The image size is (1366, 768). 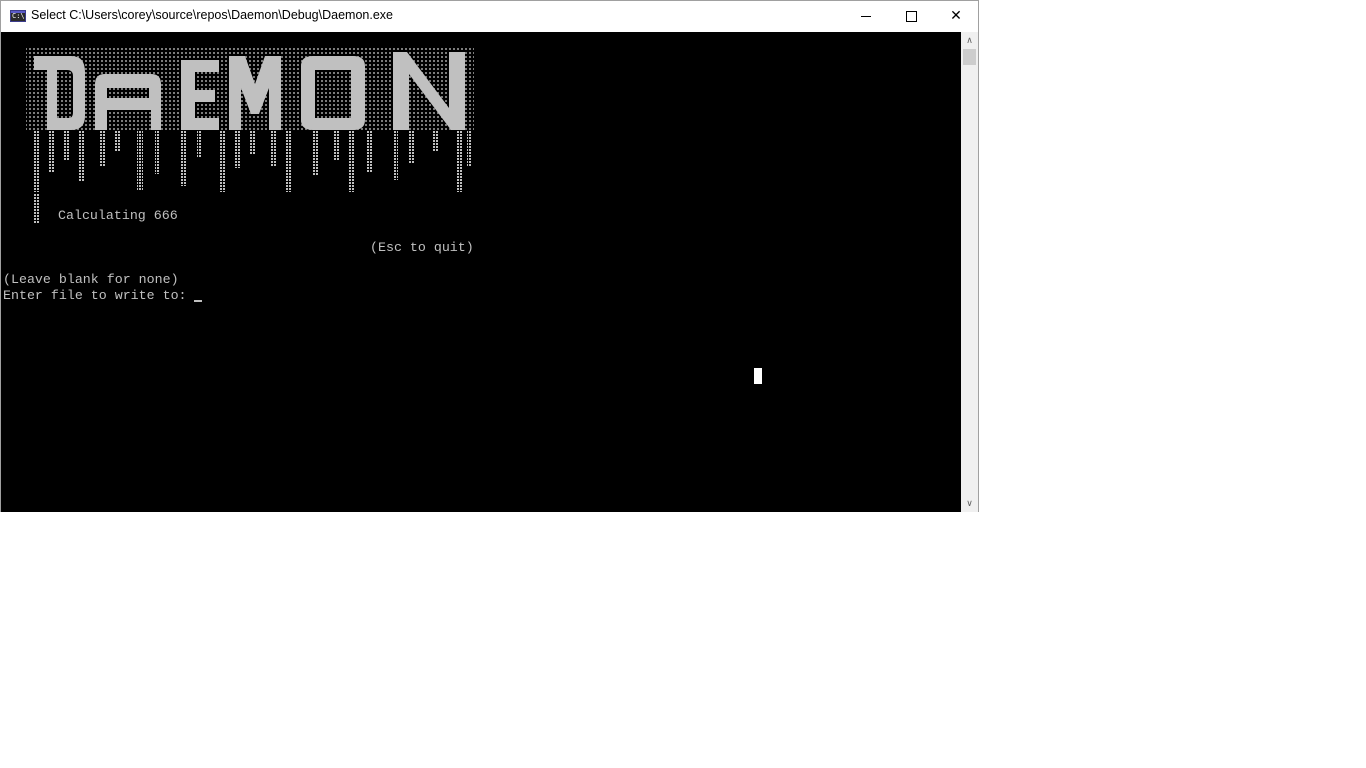 I want to click on mouse-block-cursor, so click(x=758, y=376).